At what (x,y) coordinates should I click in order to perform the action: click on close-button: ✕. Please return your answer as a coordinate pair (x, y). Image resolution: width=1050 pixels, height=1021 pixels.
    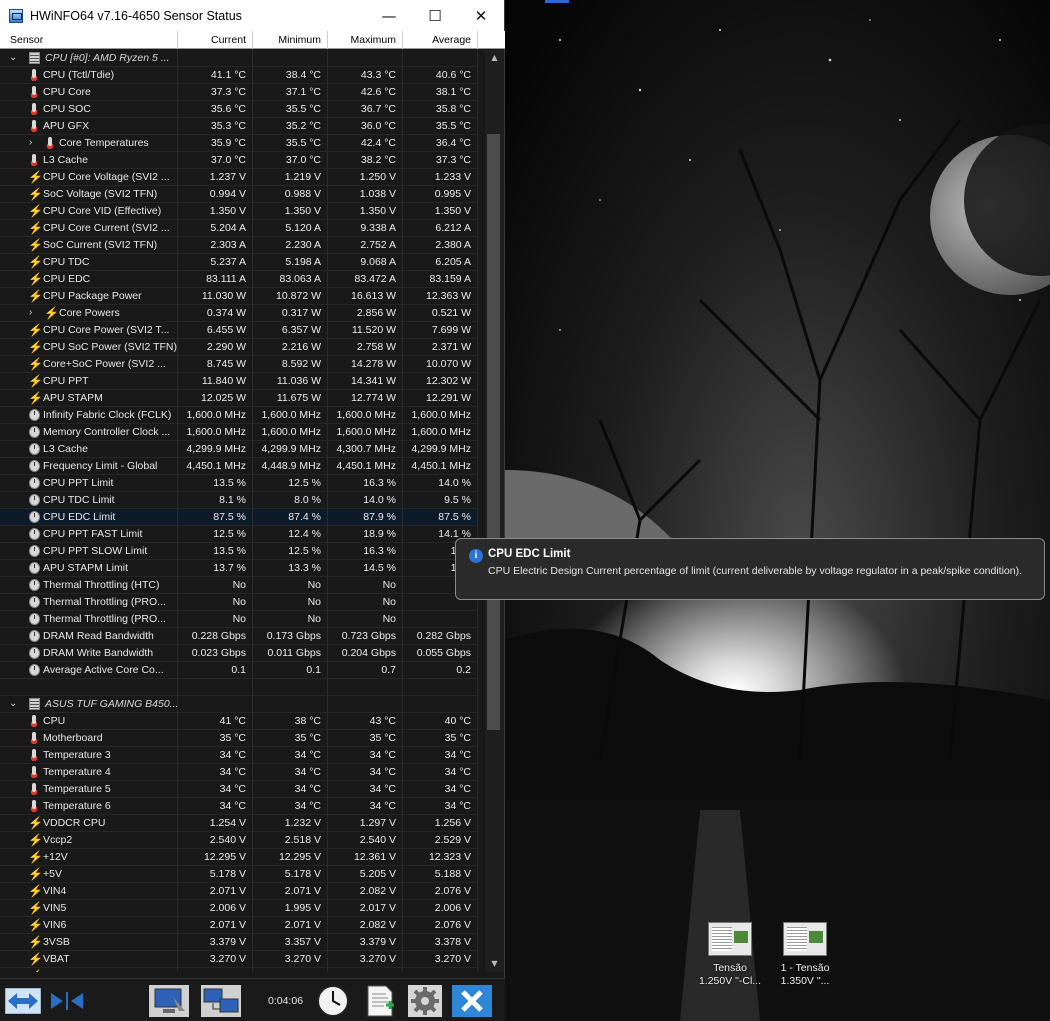
    Looking at the image, I should click on (481, 15).